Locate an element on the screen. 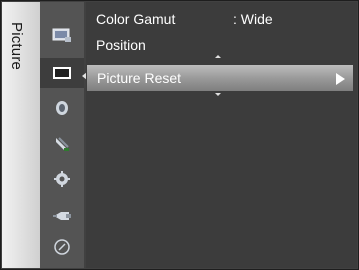 This screenshot has width=359, height=270. support-icon is located at coordinates (62, 247).